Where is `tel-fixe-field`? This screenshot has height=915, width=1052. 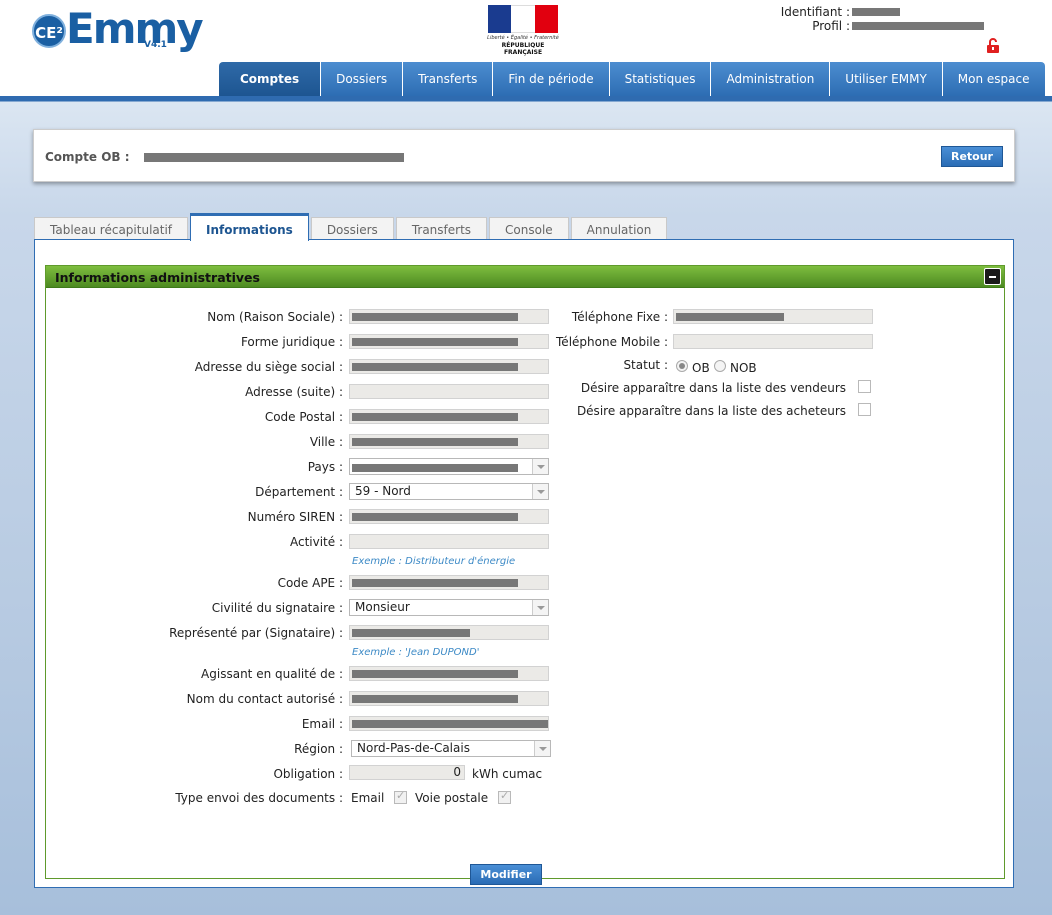
tel-fixe-field is located at coordinates (773, 316).